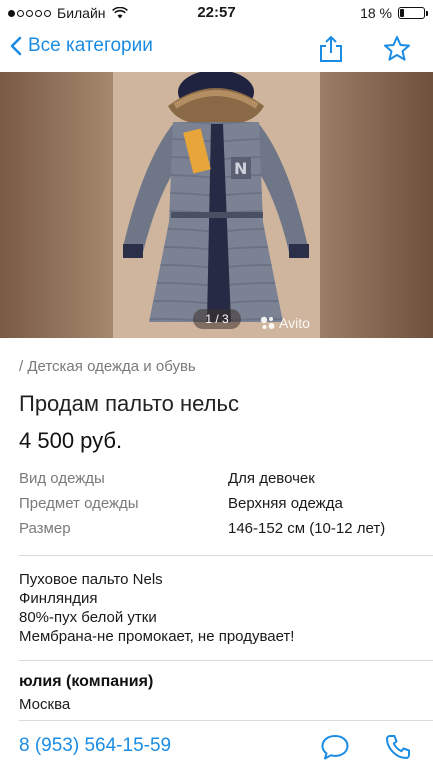 This screenshot has height=770, width=433. Describe the element at coordinates (217, 319) in the screenshot. I see `photo-counter: 1 / 3` at that location.